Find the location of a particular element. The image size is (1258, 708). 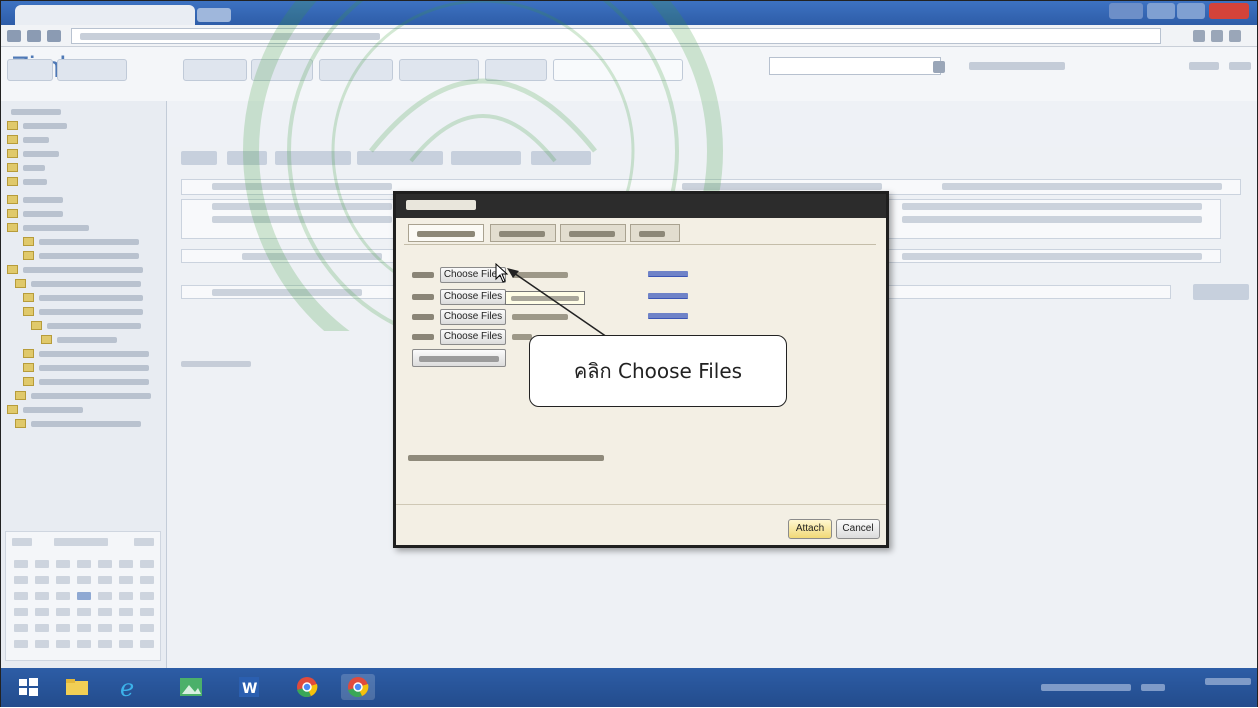

minimize-button is located at coordinates (1161, 11).